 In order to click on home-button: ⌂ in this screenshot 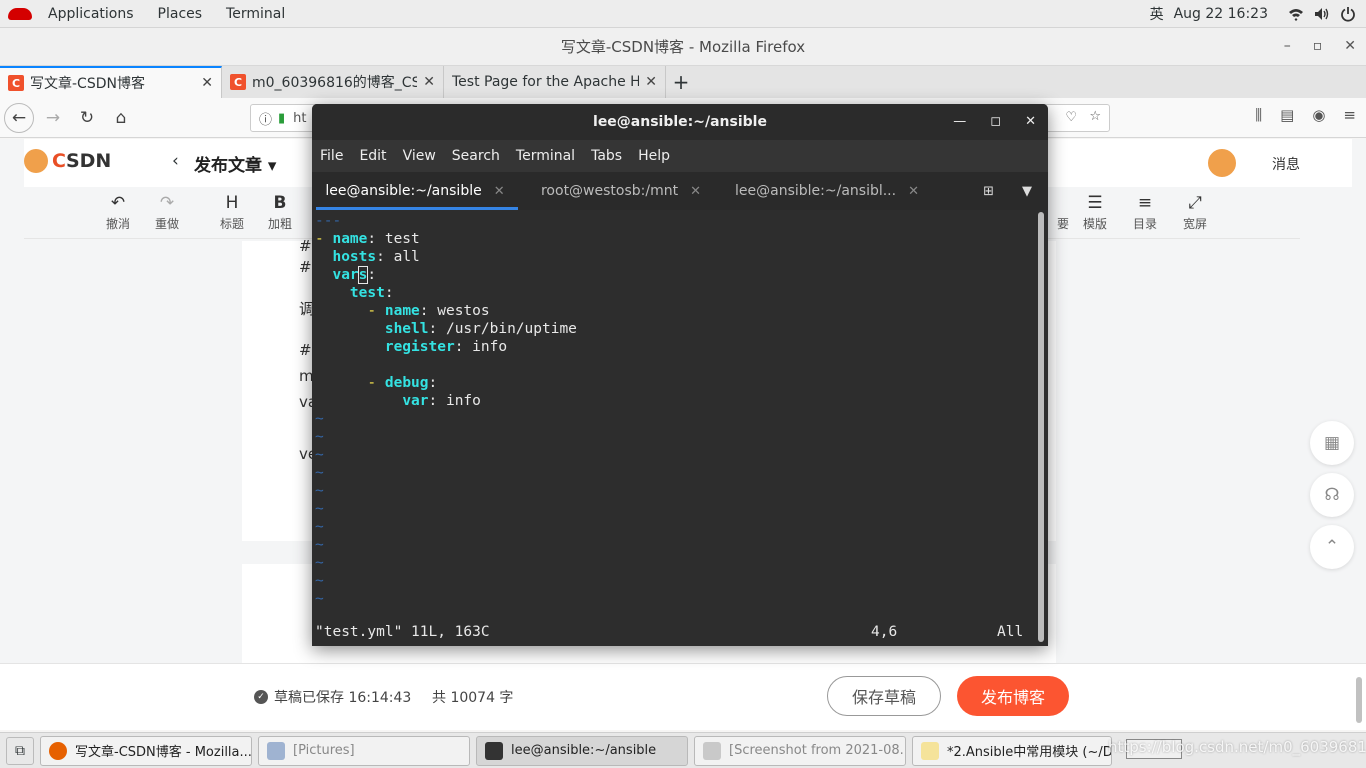, I will do `click(121, 118)`.